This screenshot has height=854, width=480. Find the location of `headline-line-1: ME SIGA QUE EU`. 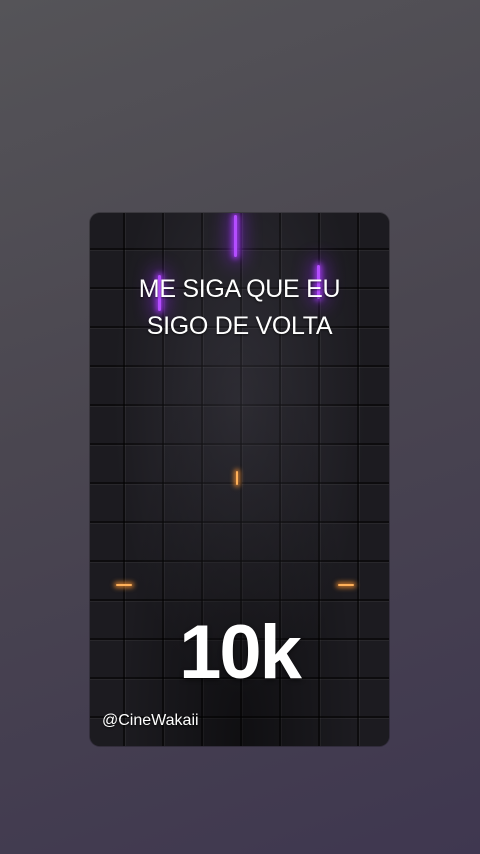

headline-line-1: ME SIGA QUE EU is located at coordinates (239, 289).